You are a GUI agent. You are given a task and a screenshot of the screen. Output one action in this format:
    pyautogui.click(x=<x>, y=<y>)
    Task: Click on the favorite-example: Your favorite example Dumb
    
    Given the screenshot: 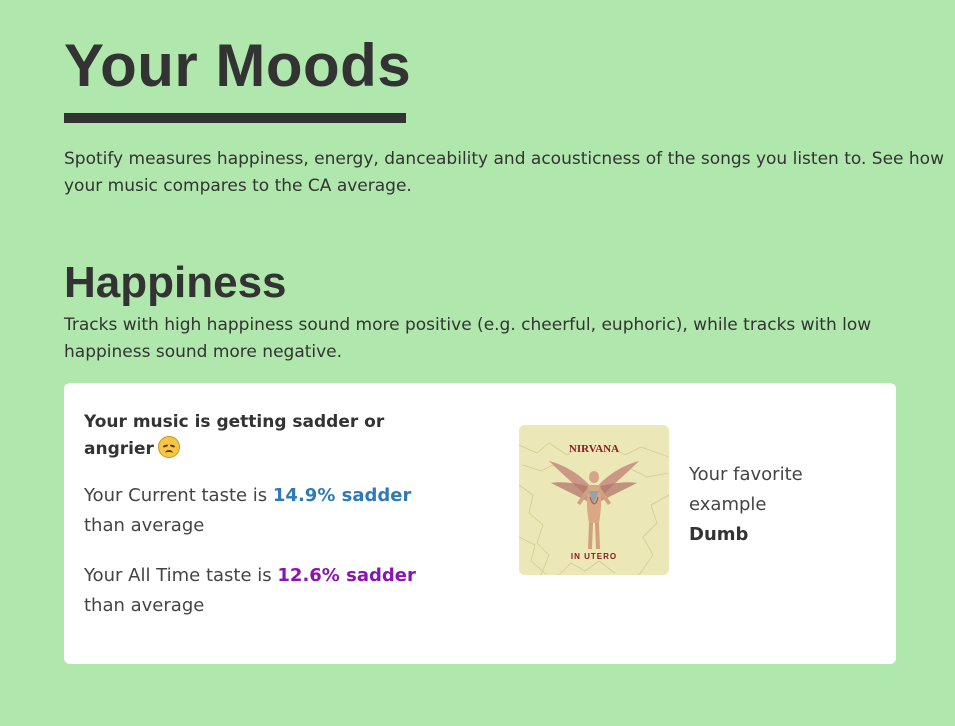 What is the action you would take?
    pyautogui.click(x=779, y=505)
    